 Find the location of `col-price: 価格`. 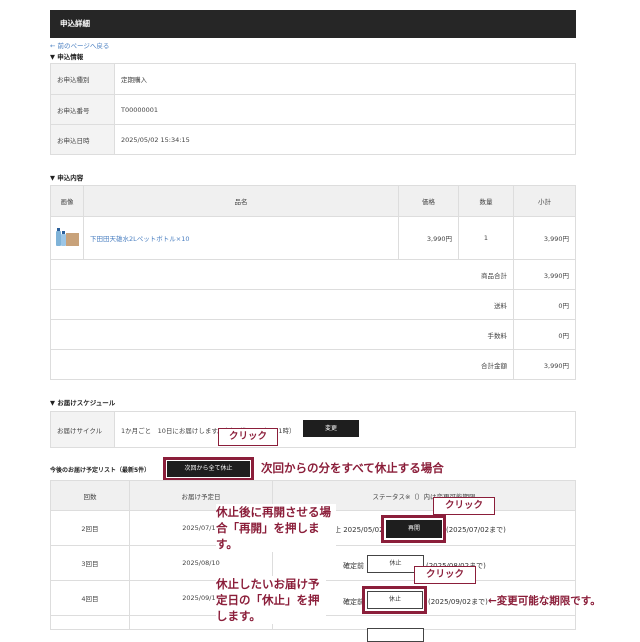

col-price: 価格 is located at coordinates (428, 201).